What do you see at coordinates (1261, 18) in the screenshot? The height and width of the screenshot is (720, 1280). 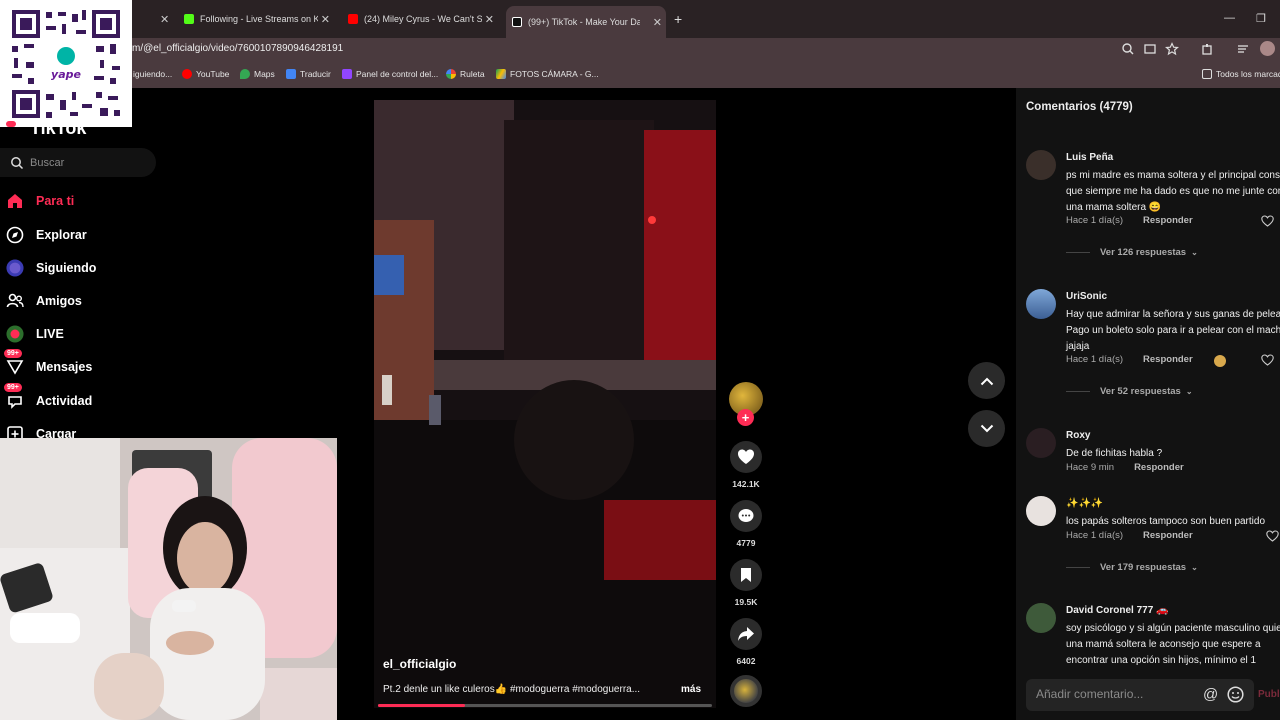 I see `restore-icon: ❐` at bounding box center [1261, 18].